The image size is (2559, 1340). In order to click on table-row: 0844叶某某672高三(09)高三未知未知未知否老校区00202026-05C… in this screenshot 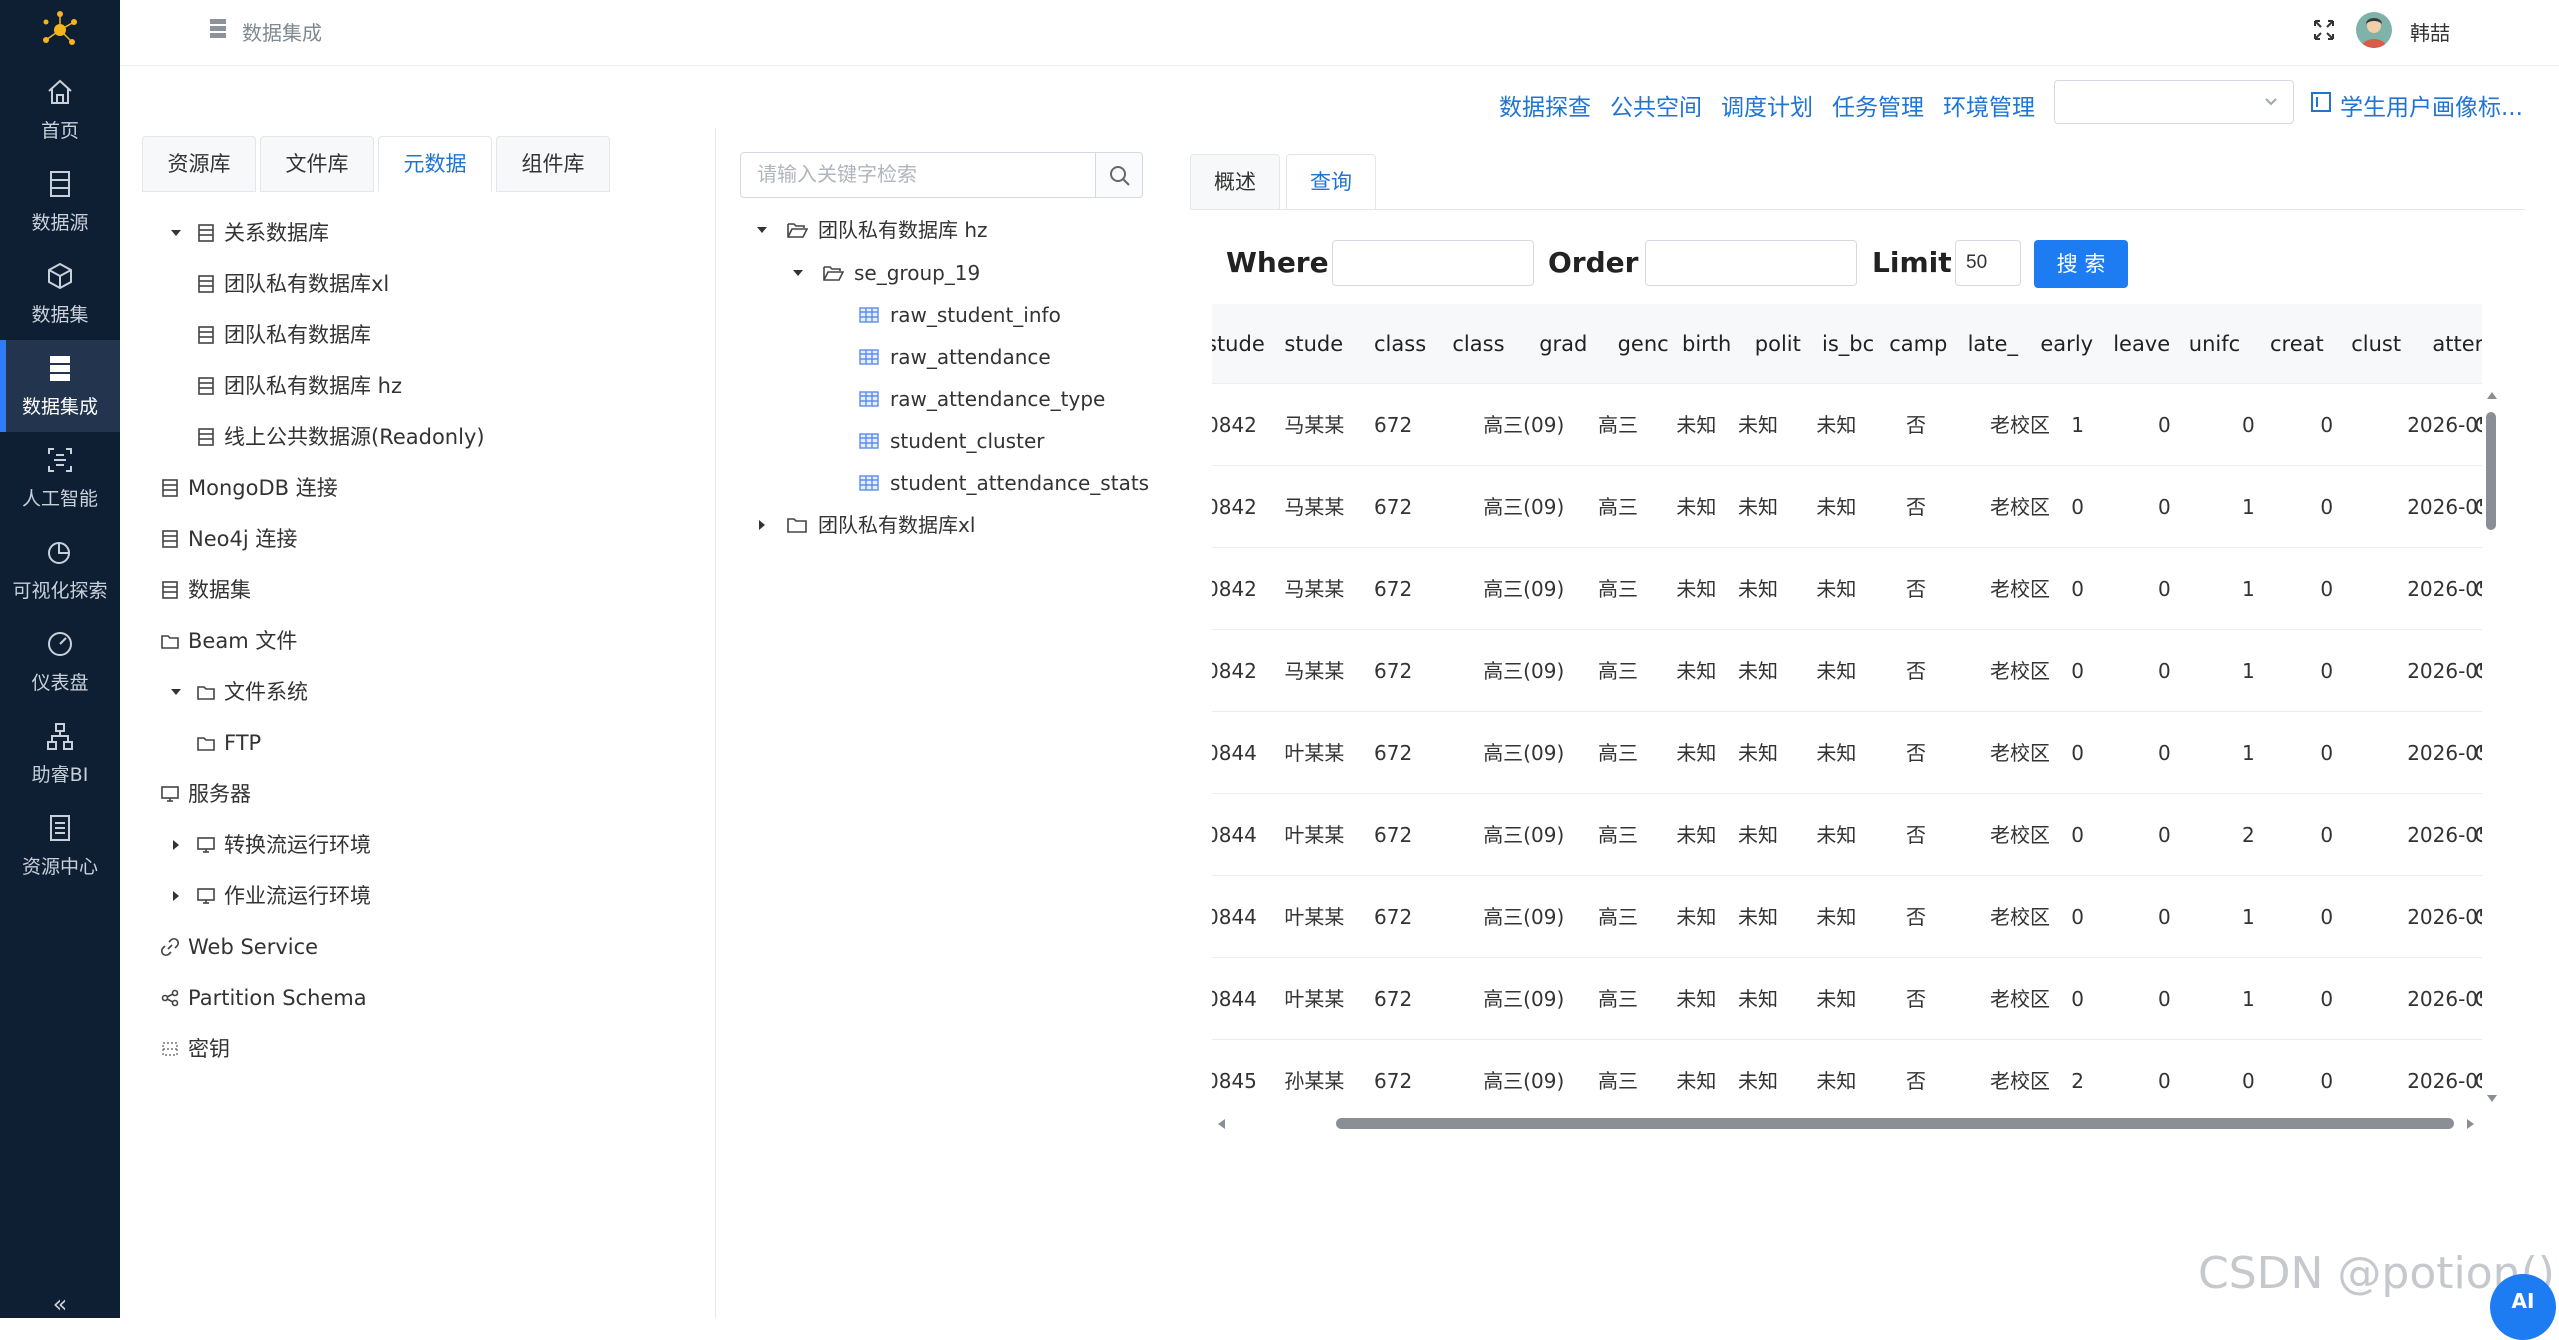, I will do `click(1847, 835)`.